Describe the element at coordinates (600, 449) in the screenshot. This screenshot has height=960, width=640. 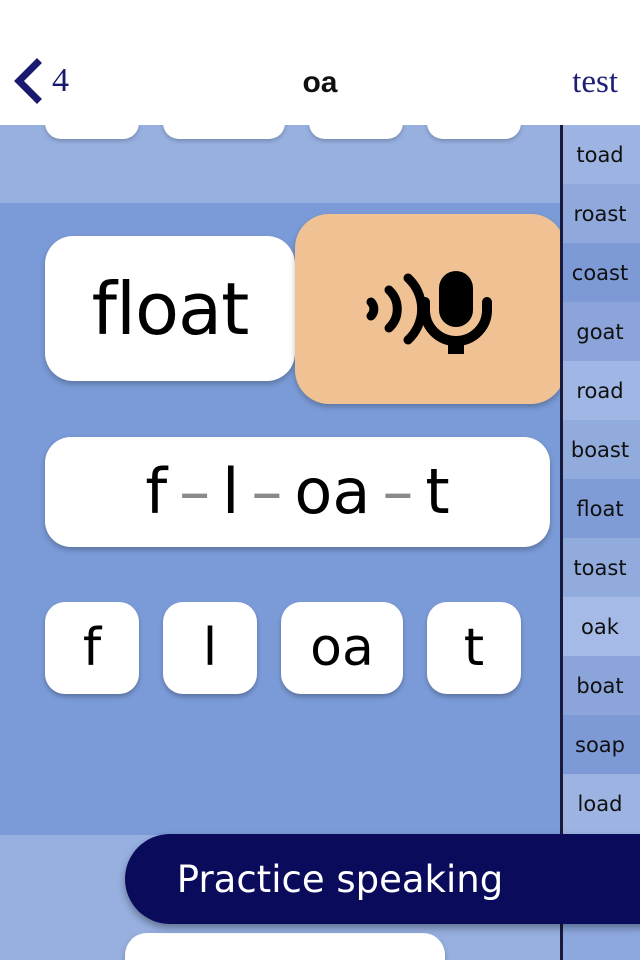
I see `word-list-item: boast` at that location.